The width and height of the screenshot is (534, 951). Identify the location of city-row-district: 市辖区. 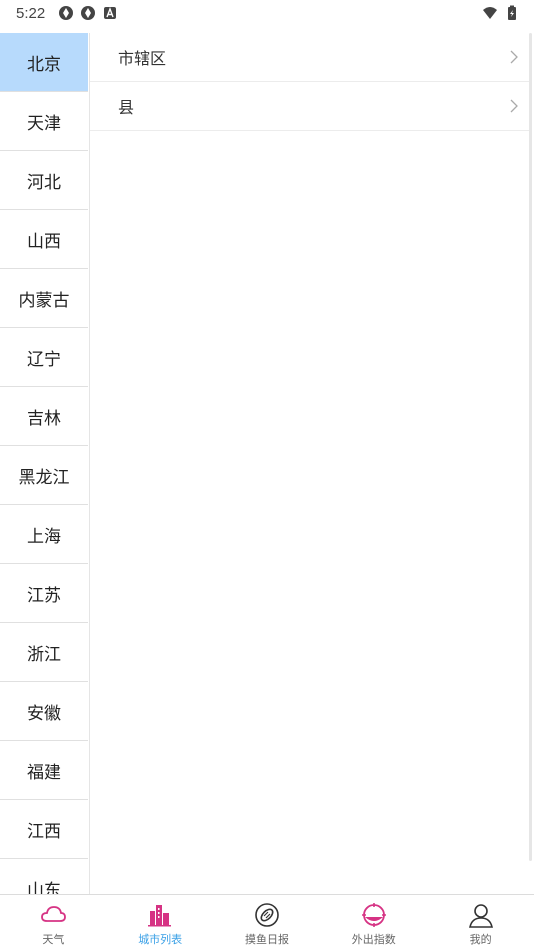
(310, 57).